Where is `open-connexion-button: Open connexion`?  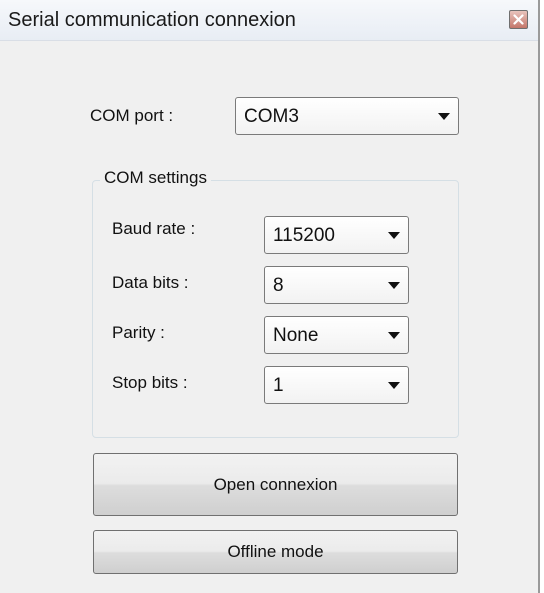 open-connexion-button: Open connexion is located at coordinates (275, 484).